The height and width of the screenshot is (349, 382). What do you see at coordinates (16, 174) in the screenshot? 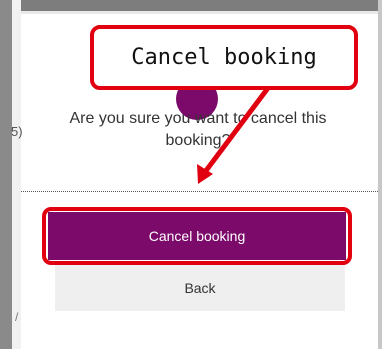
I see `background-panel-edge` at bounding box center [16, 174].